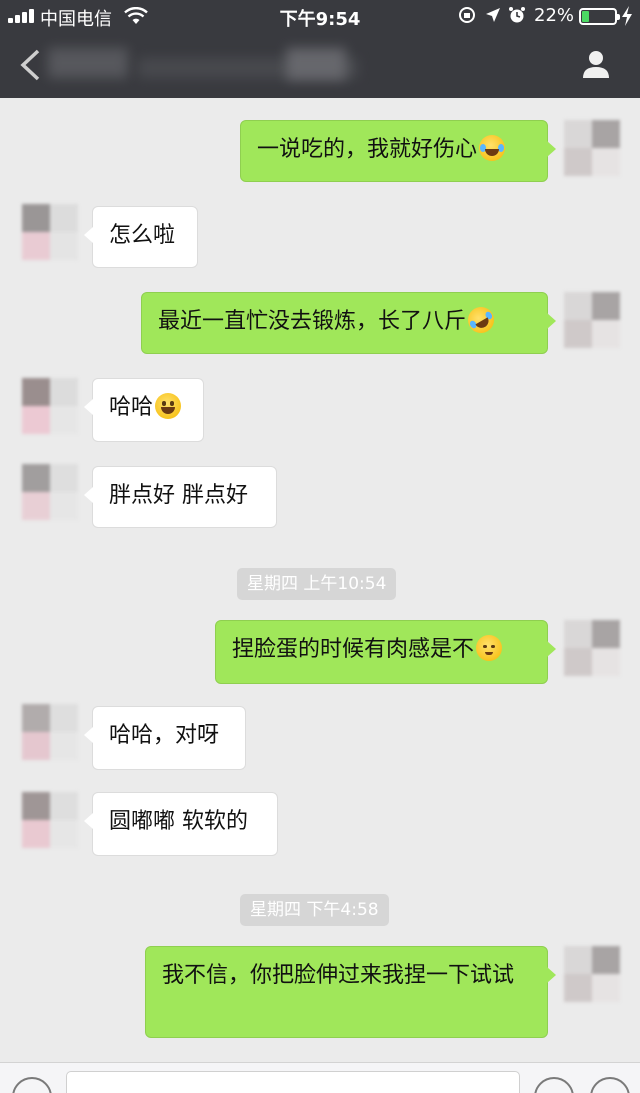  I want to click on blush-emoji-icon, so click(489, 648).